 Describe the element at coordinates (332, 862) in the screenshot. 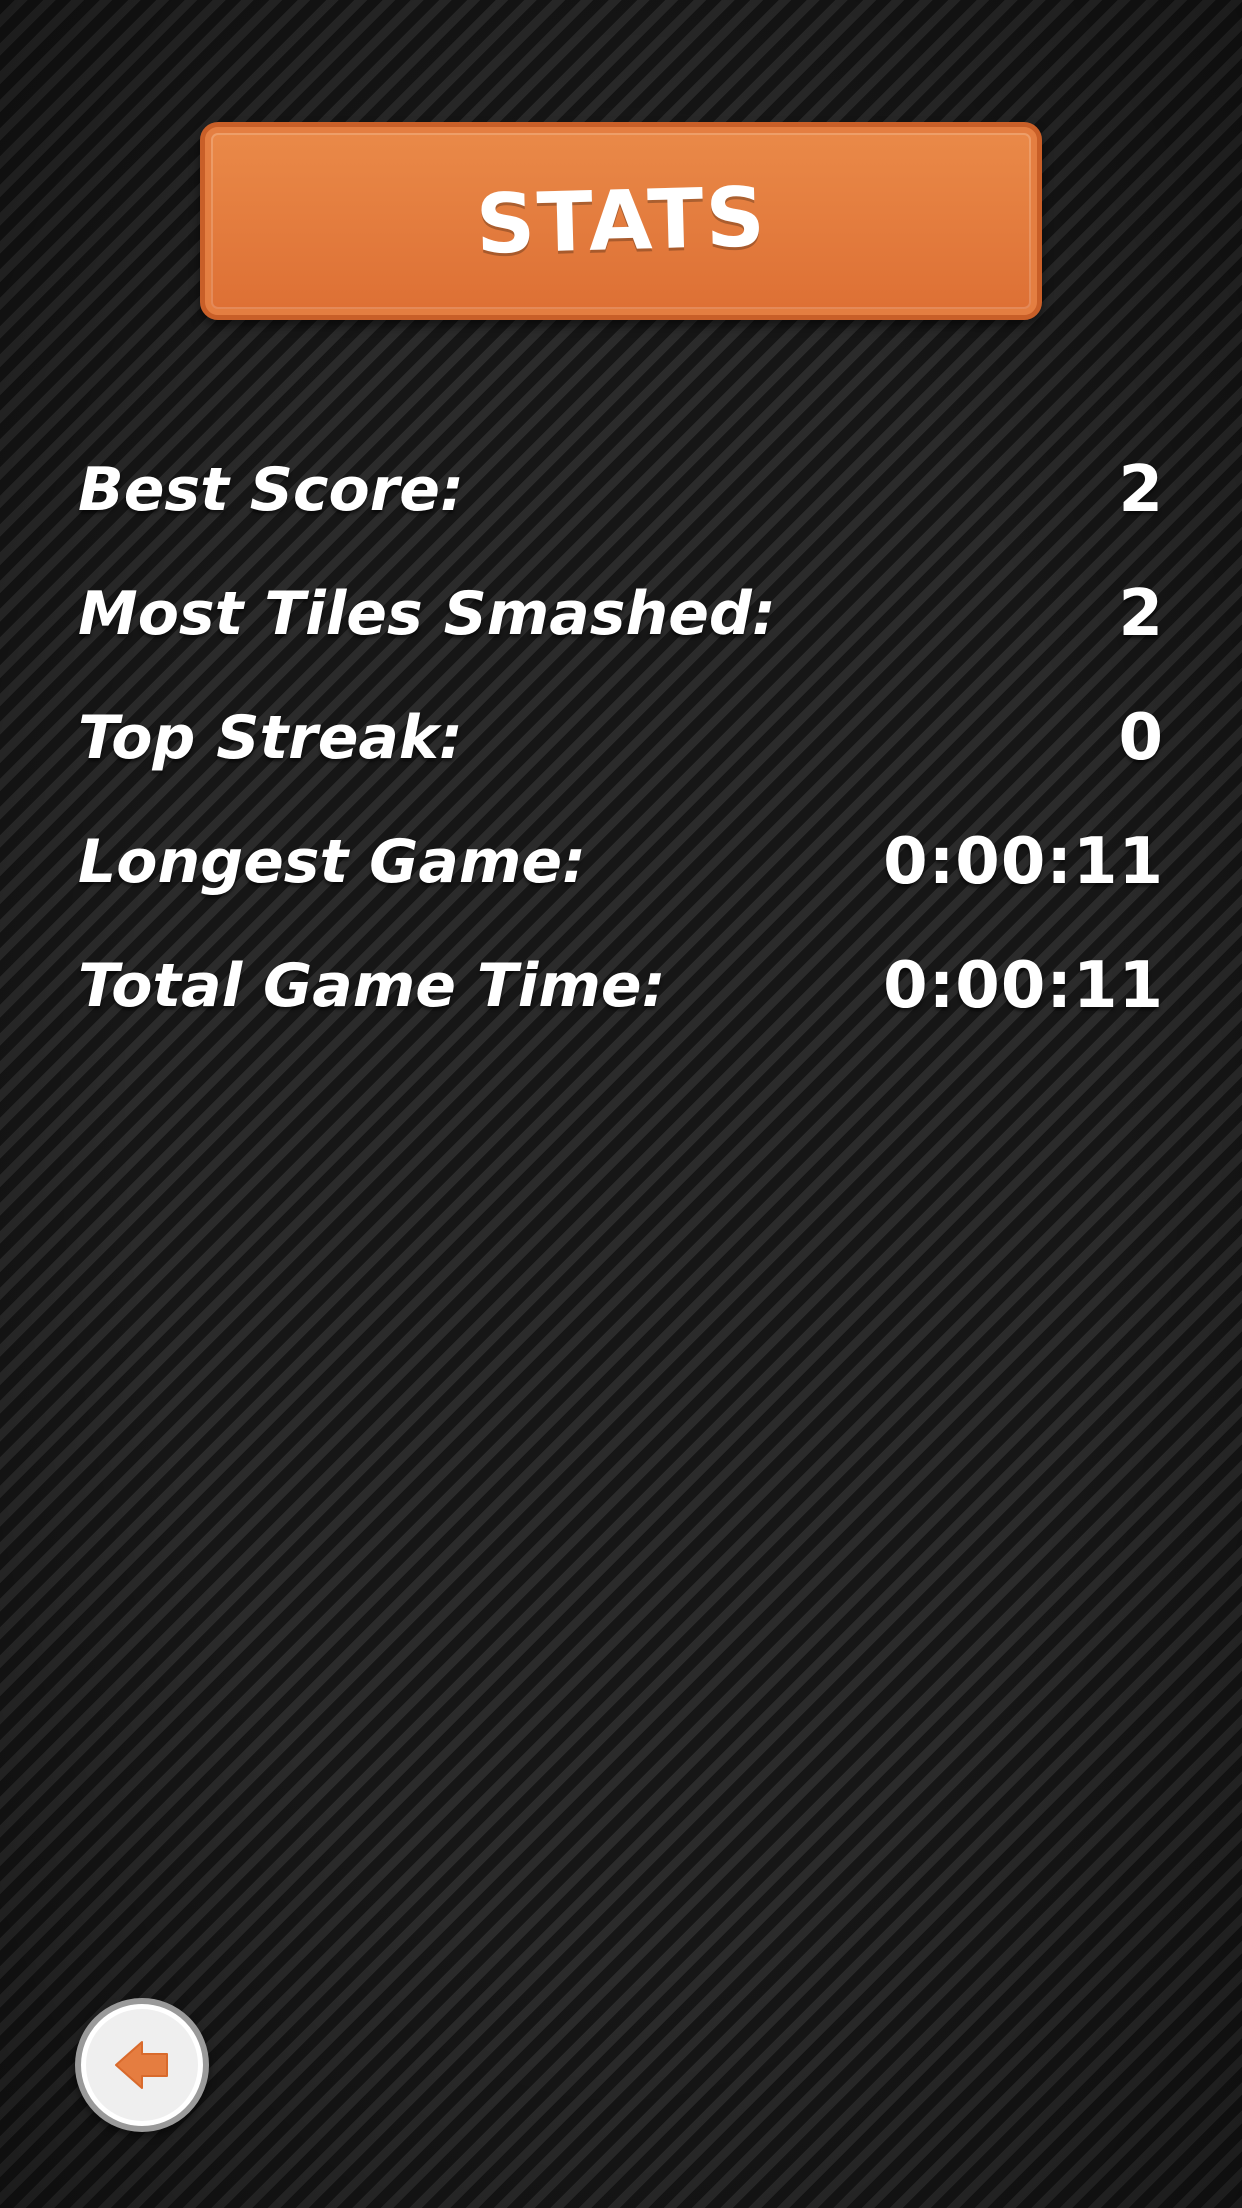

I see `stat-label: Longest Game:` at that location.